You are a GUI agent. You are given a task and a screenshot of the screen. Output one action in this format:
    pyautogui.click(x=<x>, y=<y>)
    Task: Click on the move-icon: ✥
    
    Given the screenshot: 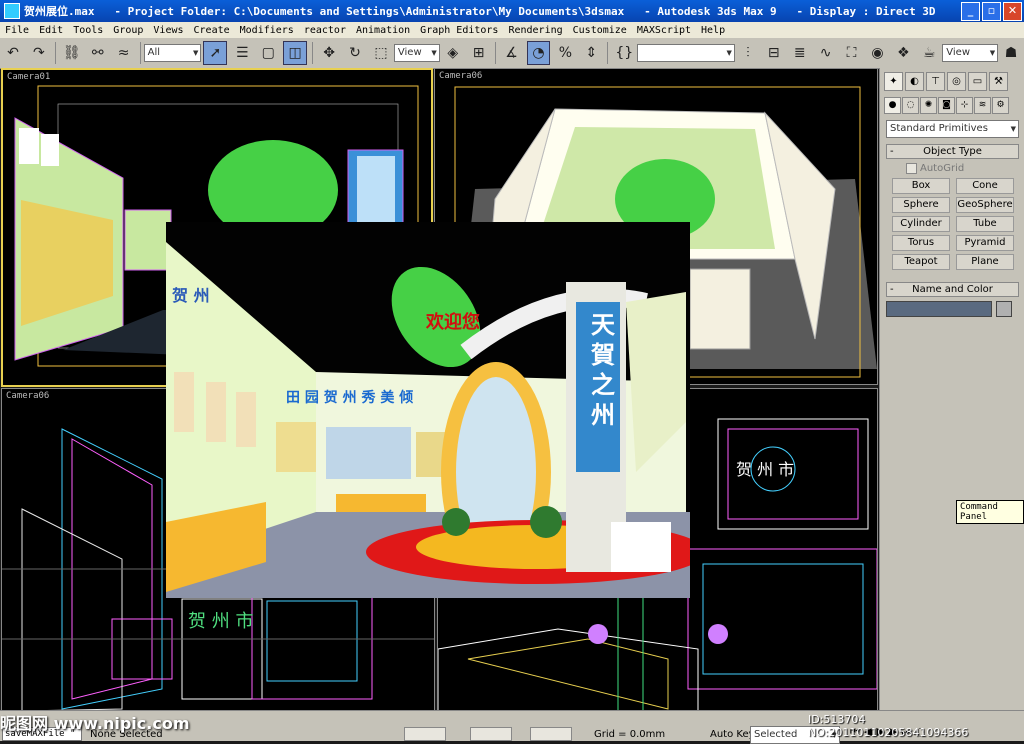 What is the action you would take?
    pyautogui.click(x=329, y=53)
    